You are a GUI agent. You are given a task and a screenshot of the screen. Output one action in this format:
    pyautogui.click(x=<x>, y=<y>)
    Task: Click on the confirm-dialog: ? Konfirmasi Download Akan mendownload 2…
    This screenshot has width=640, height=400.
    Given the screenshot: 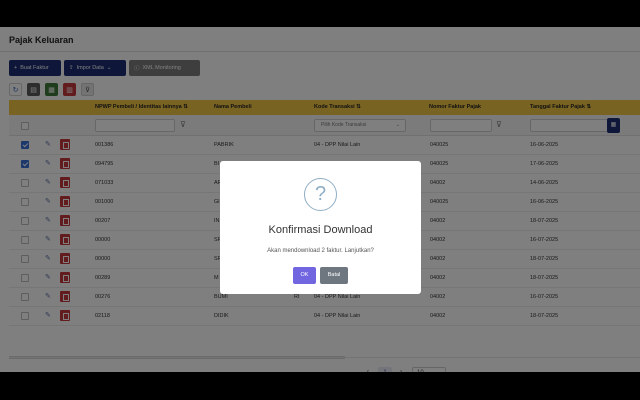 What is the action you would take?
    pyautogui.click(x=320, y=227)
    